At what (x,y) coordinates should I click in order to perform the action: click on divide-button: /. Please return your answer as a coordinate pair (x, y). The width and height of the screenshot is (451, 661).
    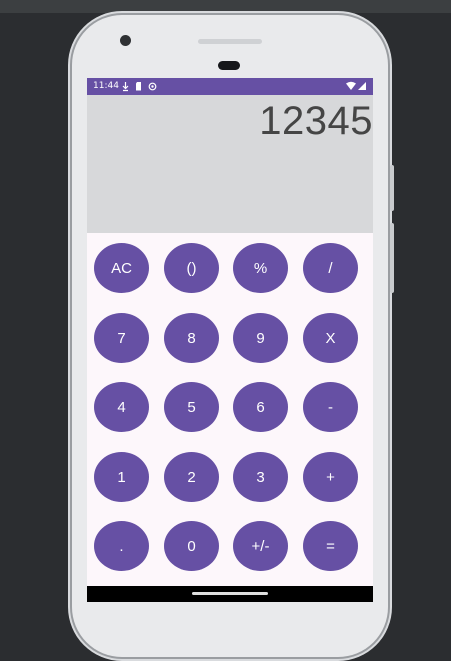
    Looking at the image, I should click on (330, 268).